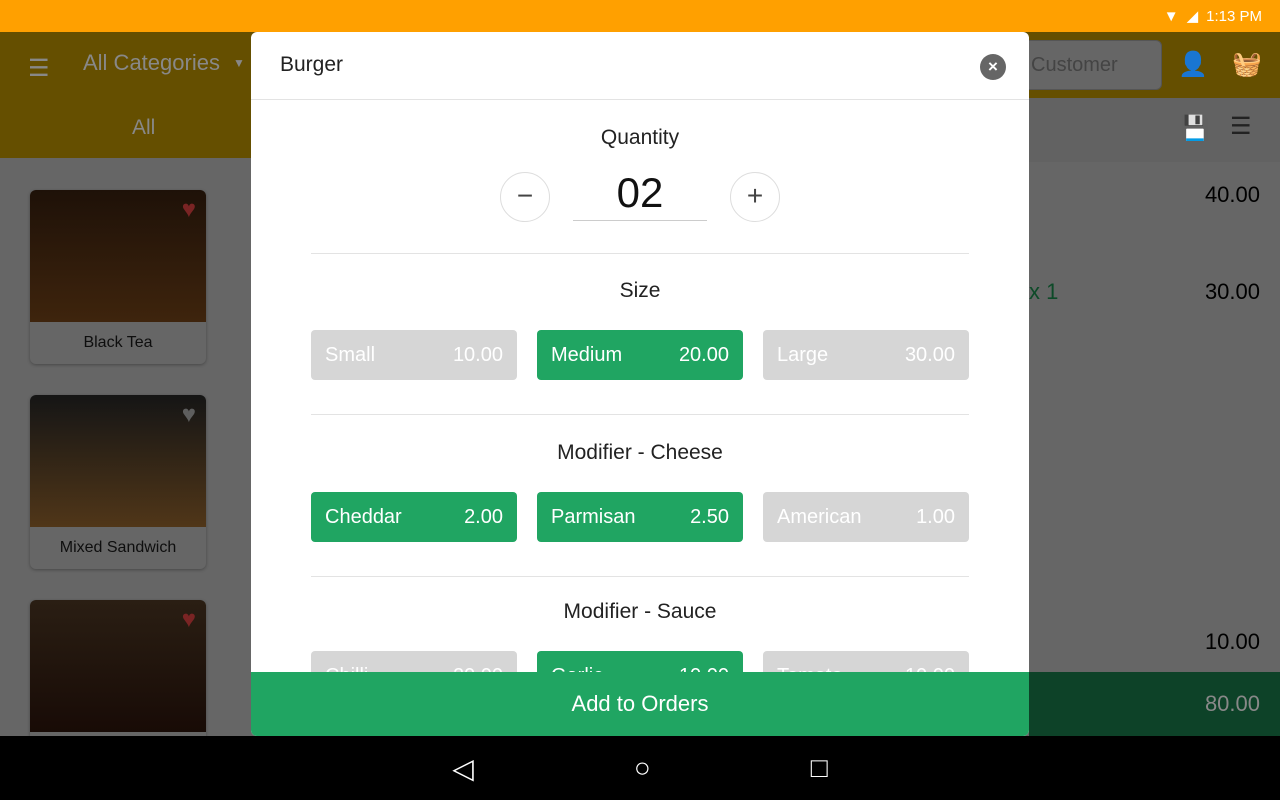 This screenshot has width=1280, height=800. Describe the element at coordinates (640, 66) in the screenshot. I see `dialog-header: Burger ×` at that location.